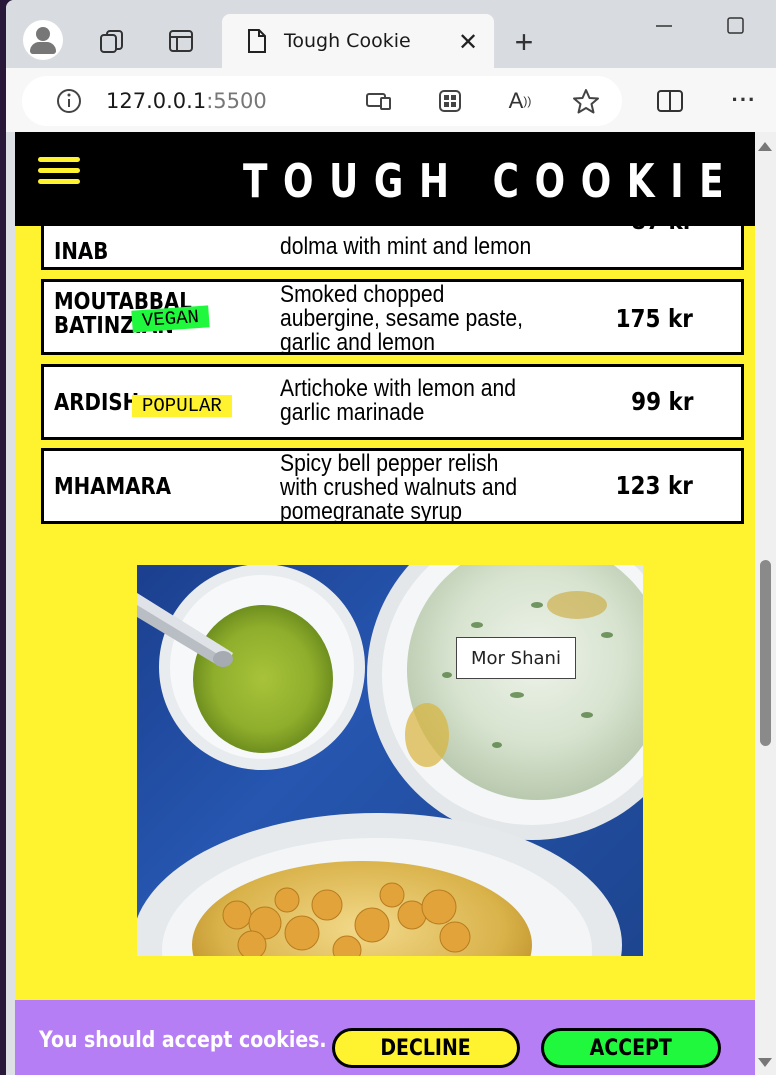 The width and height of the screenshot is (776, 1075). What do you see at coordinates (736, 26) in the screenshot?
I see `maximize-icon` at bounding box center [736, 26].